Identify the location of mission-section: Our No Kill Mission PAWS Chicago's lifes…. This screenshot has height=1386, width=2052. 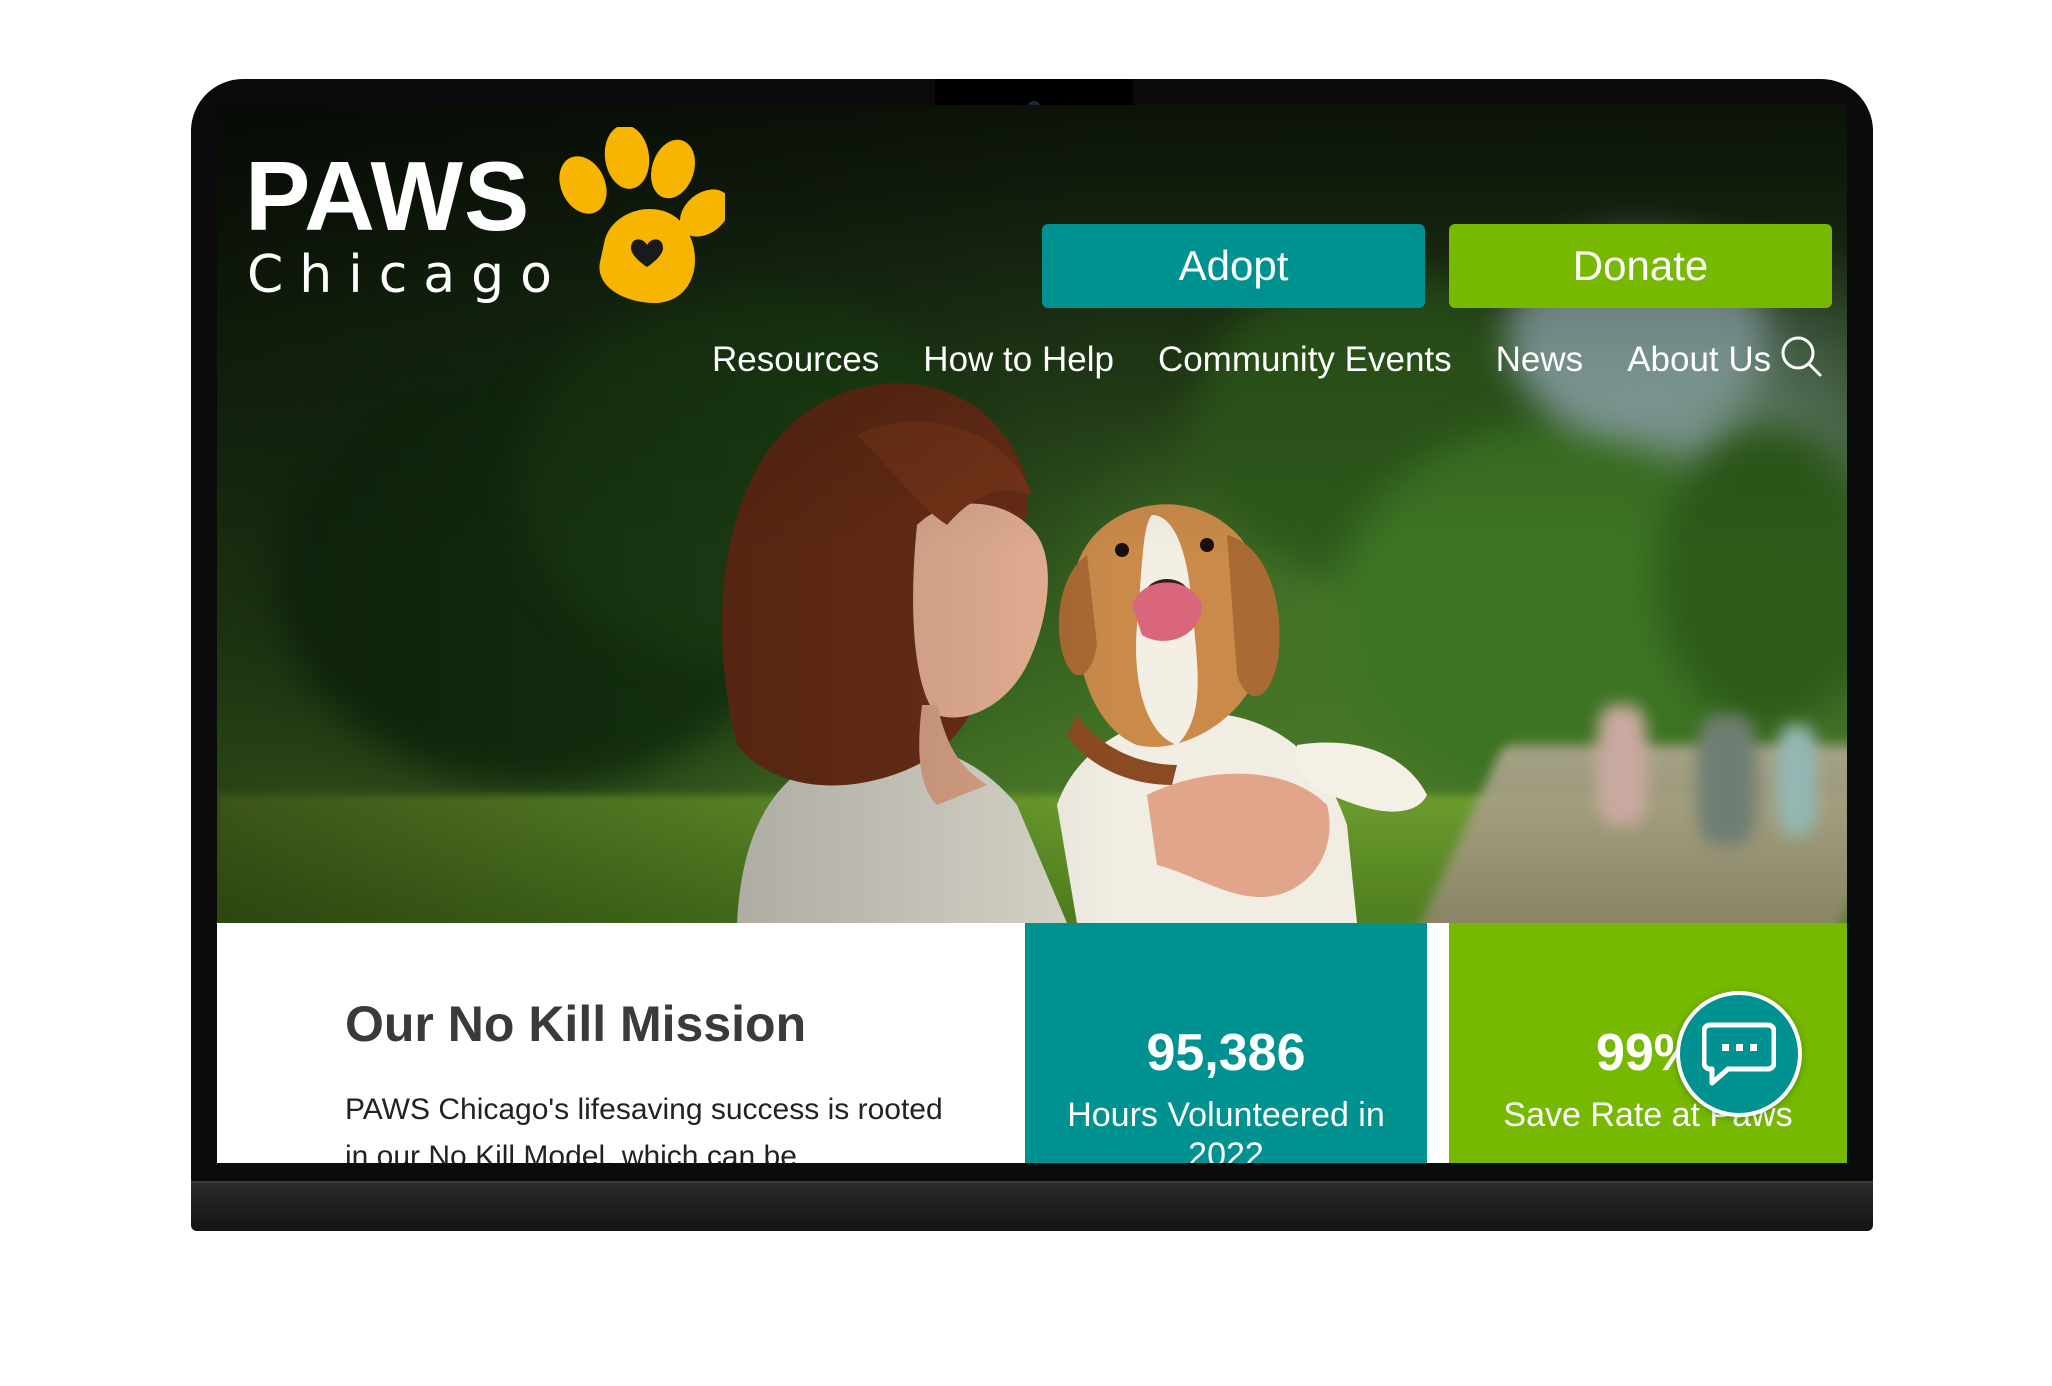
(621, 1043).